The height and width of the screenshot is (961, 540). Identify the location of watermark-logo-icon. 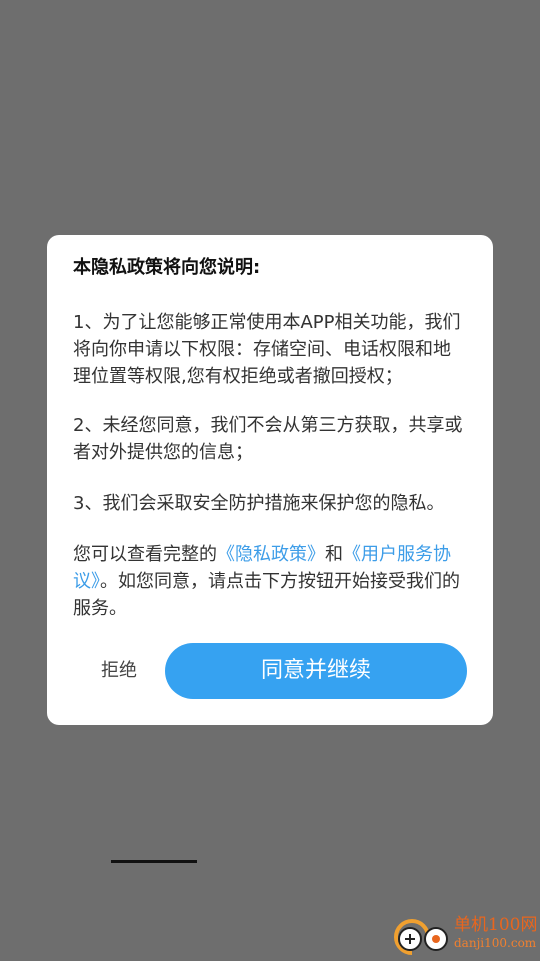
(421, 937).